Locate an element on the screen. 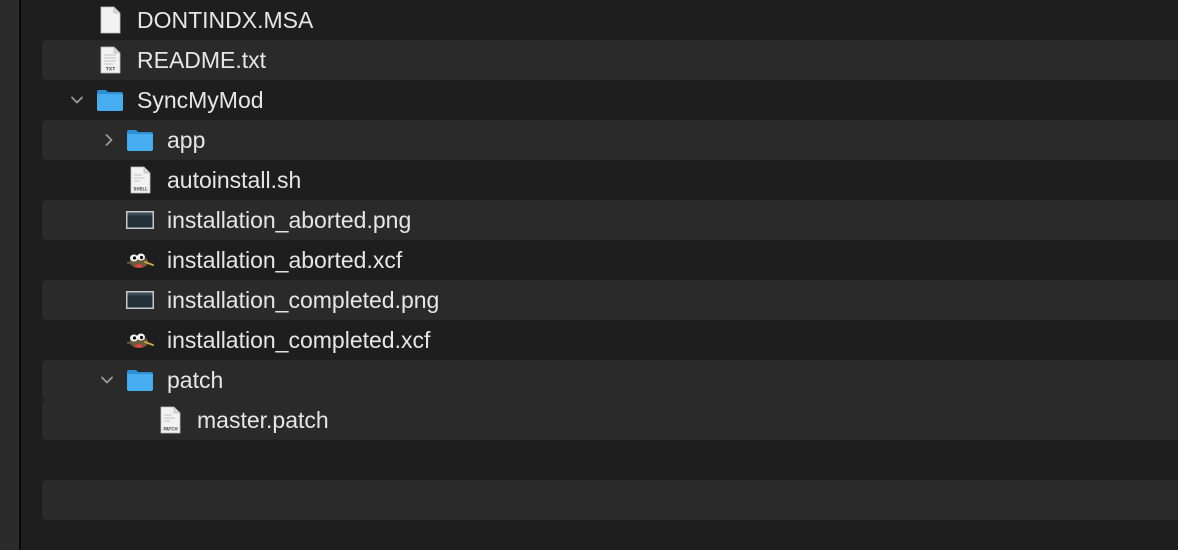 Image resolution: width=1178 pixels, height=550 pixels. file-name: installation_aborted.png is located at coordinates (289, 220).